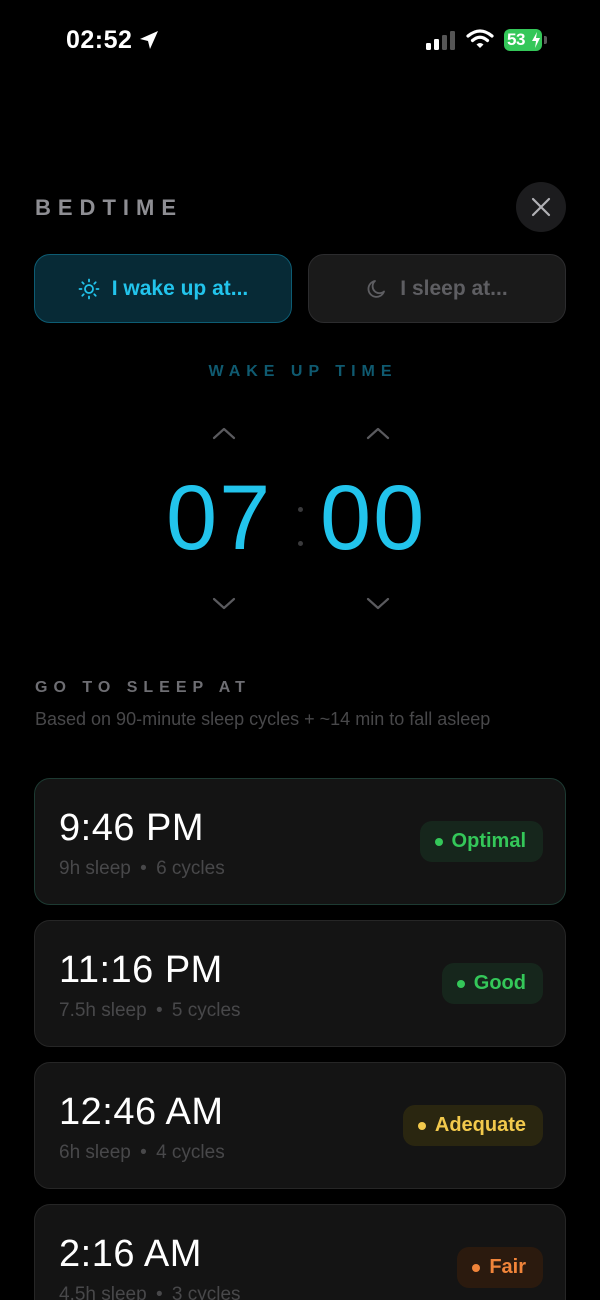  I want to click on page-title: BEDTIME, so click(109, 207).